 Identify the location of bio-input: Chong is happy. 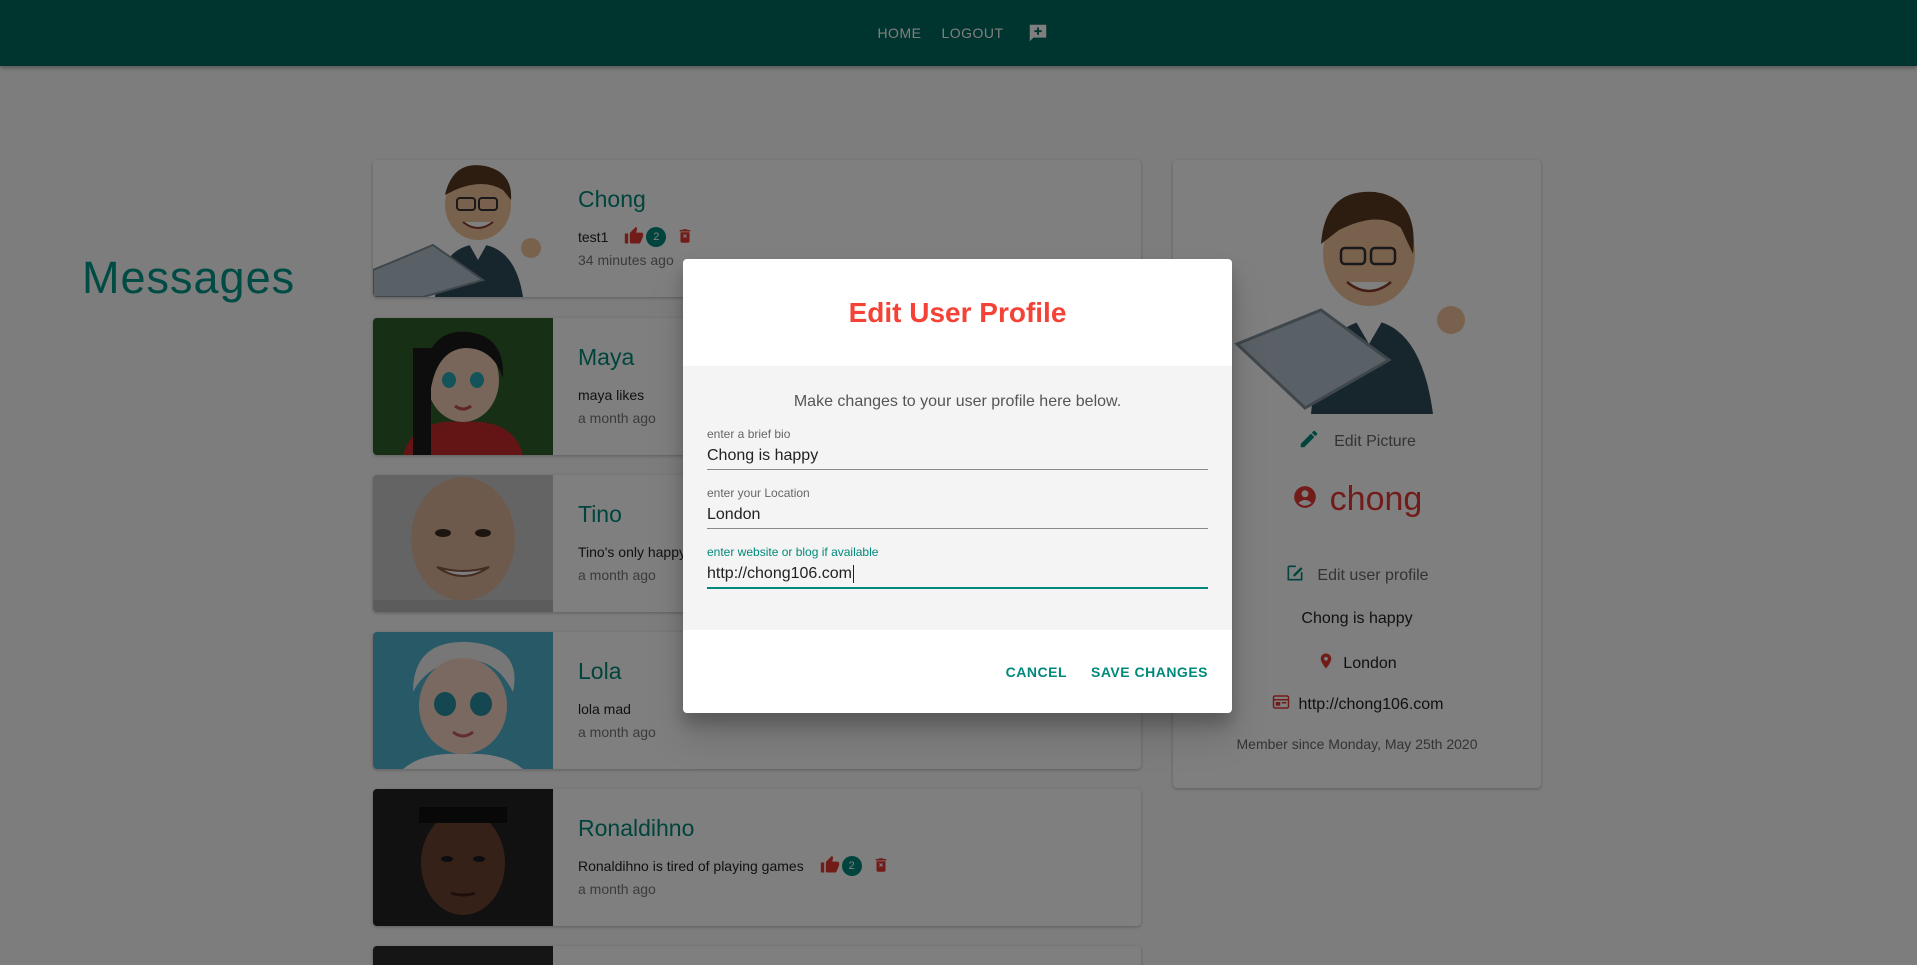
(957, 457).